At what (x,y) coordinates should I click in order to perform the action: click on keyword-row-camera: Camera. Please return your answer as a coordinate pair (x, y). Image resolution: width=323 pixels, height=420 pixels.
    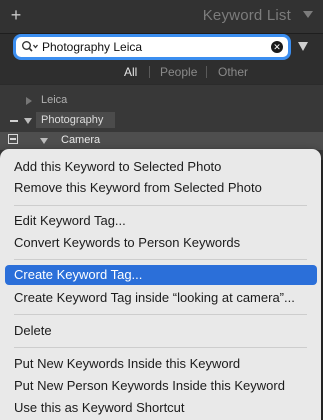
    Looking at the image, I should click on (161, 141).